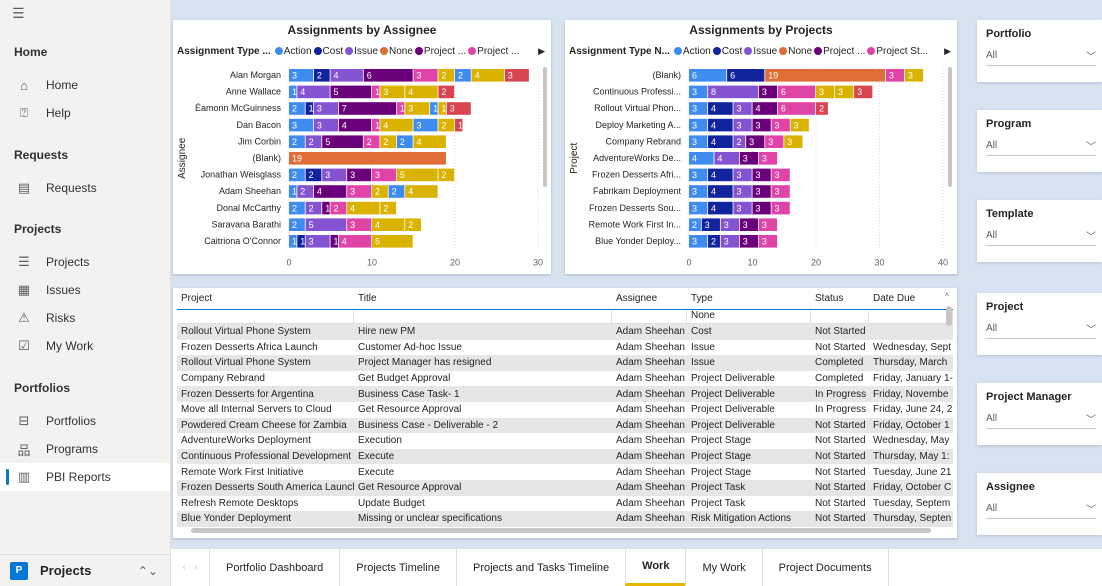  I want to click on nav-item-issues: ▦ Issues, so click(85, 290).